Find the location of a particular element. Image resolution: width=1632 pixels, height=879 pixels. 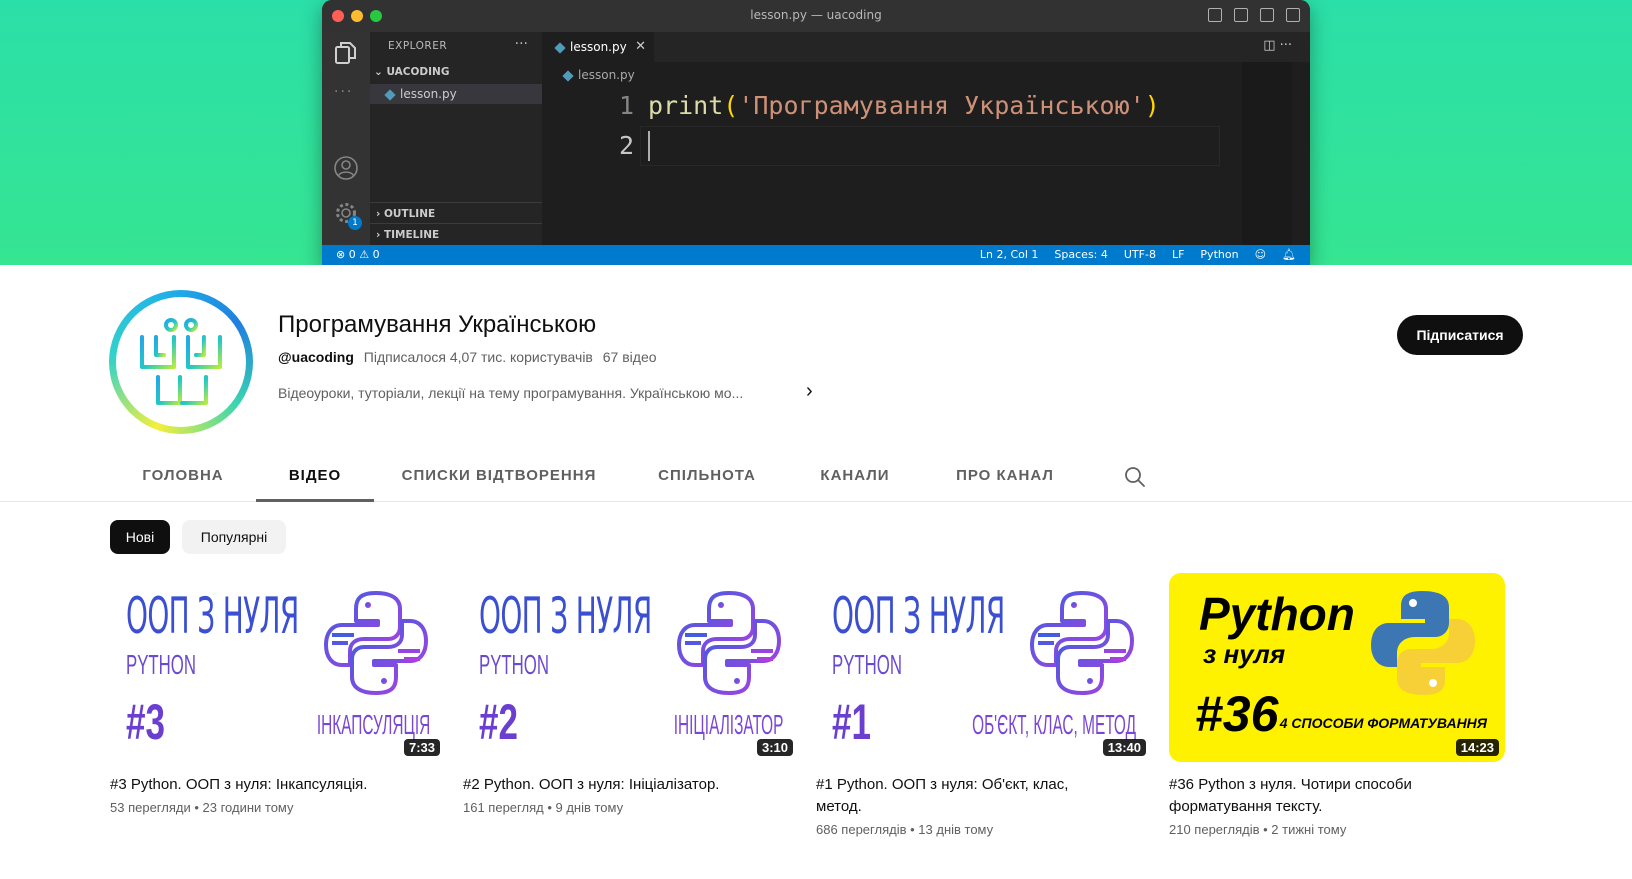

uacoding-logo-icon is located at coordinates (181, 361).